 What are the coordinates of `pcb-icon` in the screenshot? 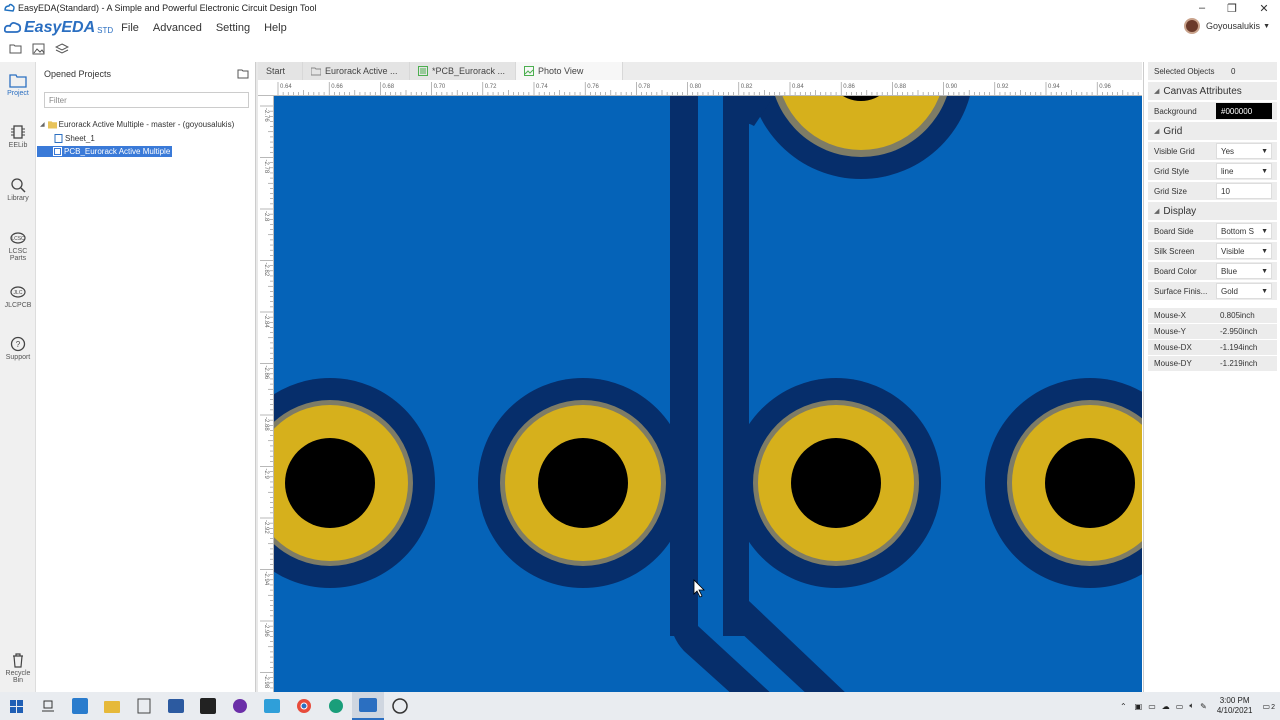 It's located at (423, 71).